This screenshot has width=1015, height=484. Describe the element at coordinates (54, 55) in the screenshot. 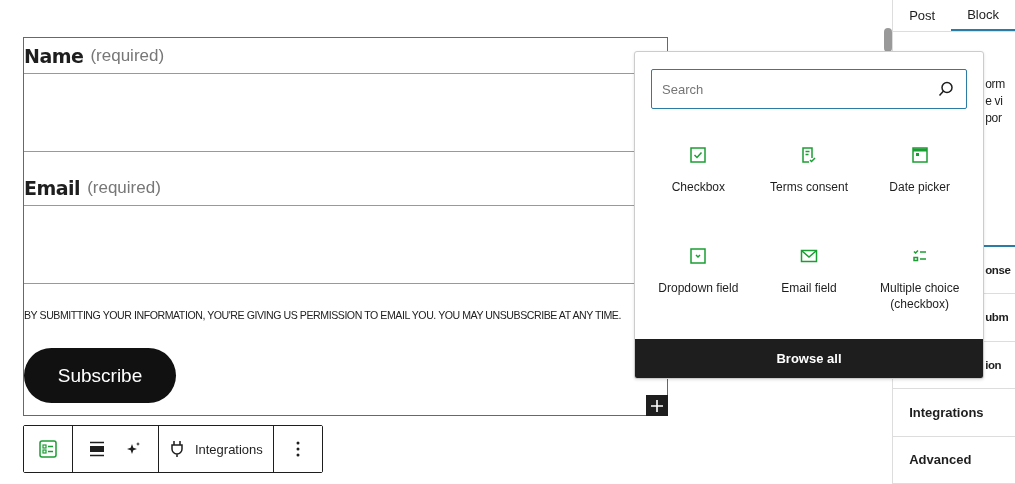

I see `field-label: Name` at that location.